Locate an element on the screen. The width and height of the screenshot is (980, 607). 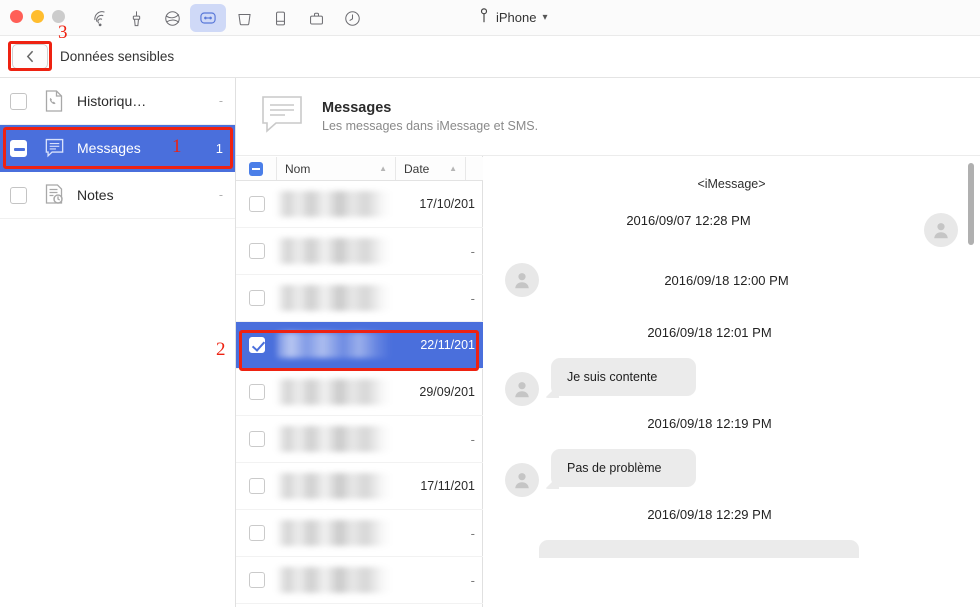
breadcrumb-title: Données sensibles is located at coordinates (117, 56).